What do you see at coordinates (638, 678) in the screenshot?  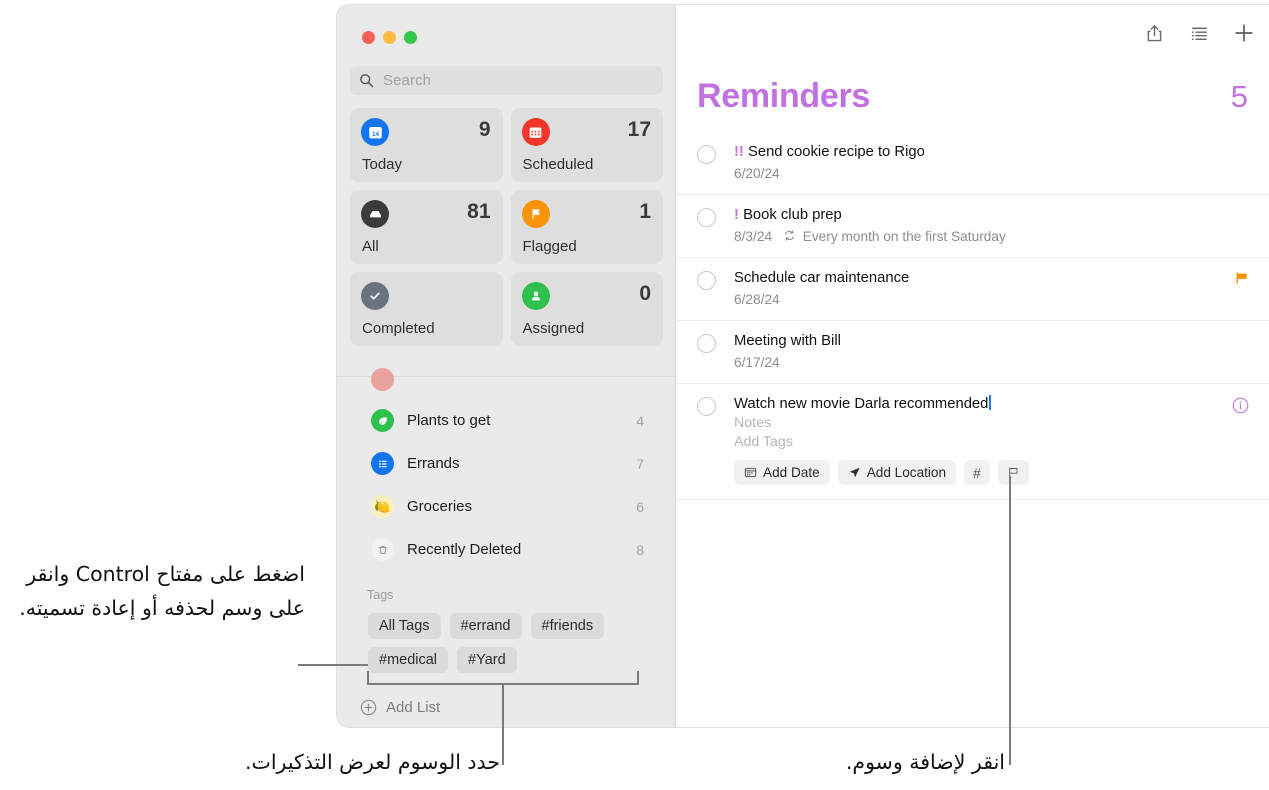 I see `callout-bracket-right-tick` at bounding box center [638, 678].